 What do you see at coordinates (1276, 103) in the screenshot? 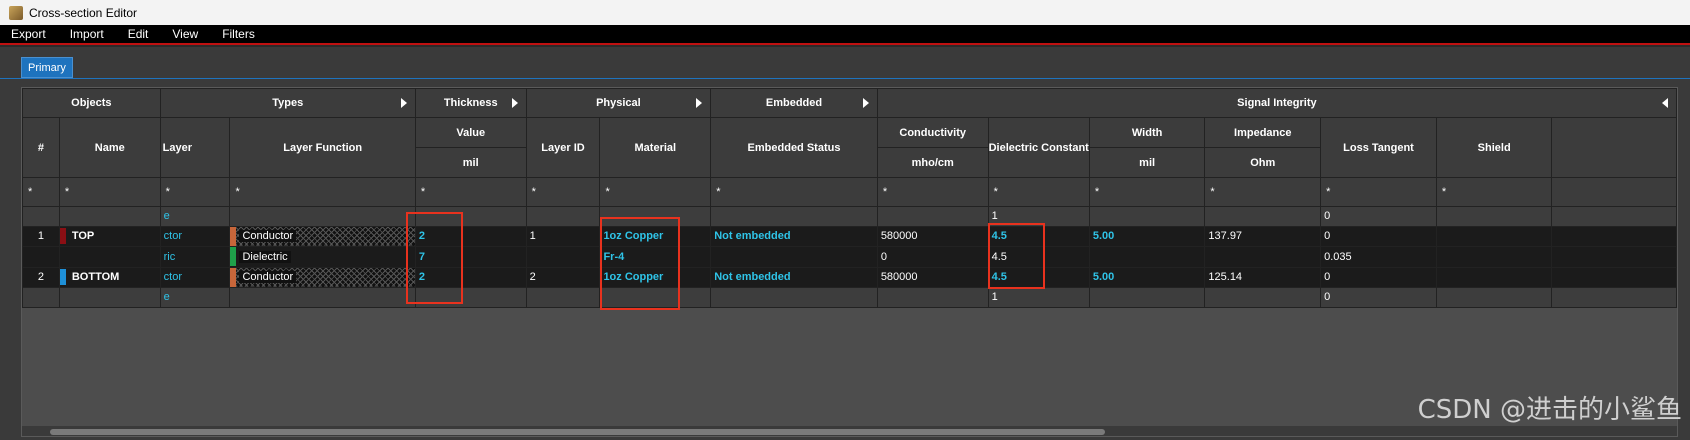
I see `group-signal-integrity: Signal Integrity` at bounding box center [1276, 103].